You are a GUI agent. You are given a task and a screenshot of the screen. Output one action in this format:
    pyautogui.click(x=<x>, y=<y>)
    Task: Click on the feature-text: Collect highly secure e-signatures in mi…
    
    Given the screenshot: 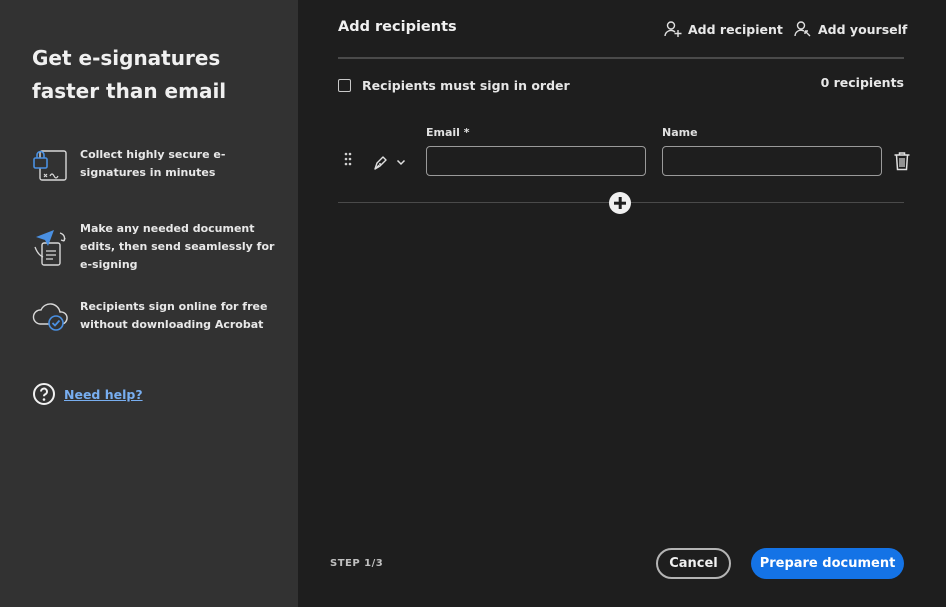 What is the action you would take?
    pyautogui.click(x=153, y=163)
    